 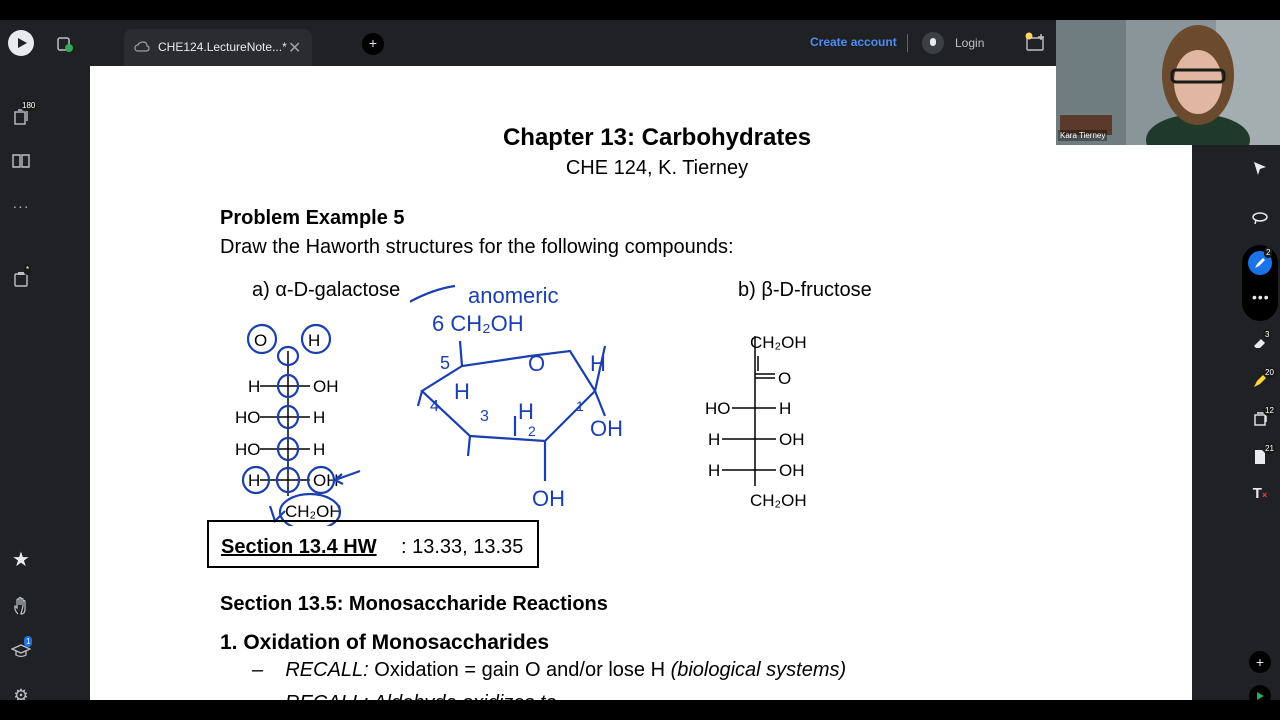 I want to click on homework-box: Section 13.4 HW : 13.33, 13.35, so click(x=373, y=544).